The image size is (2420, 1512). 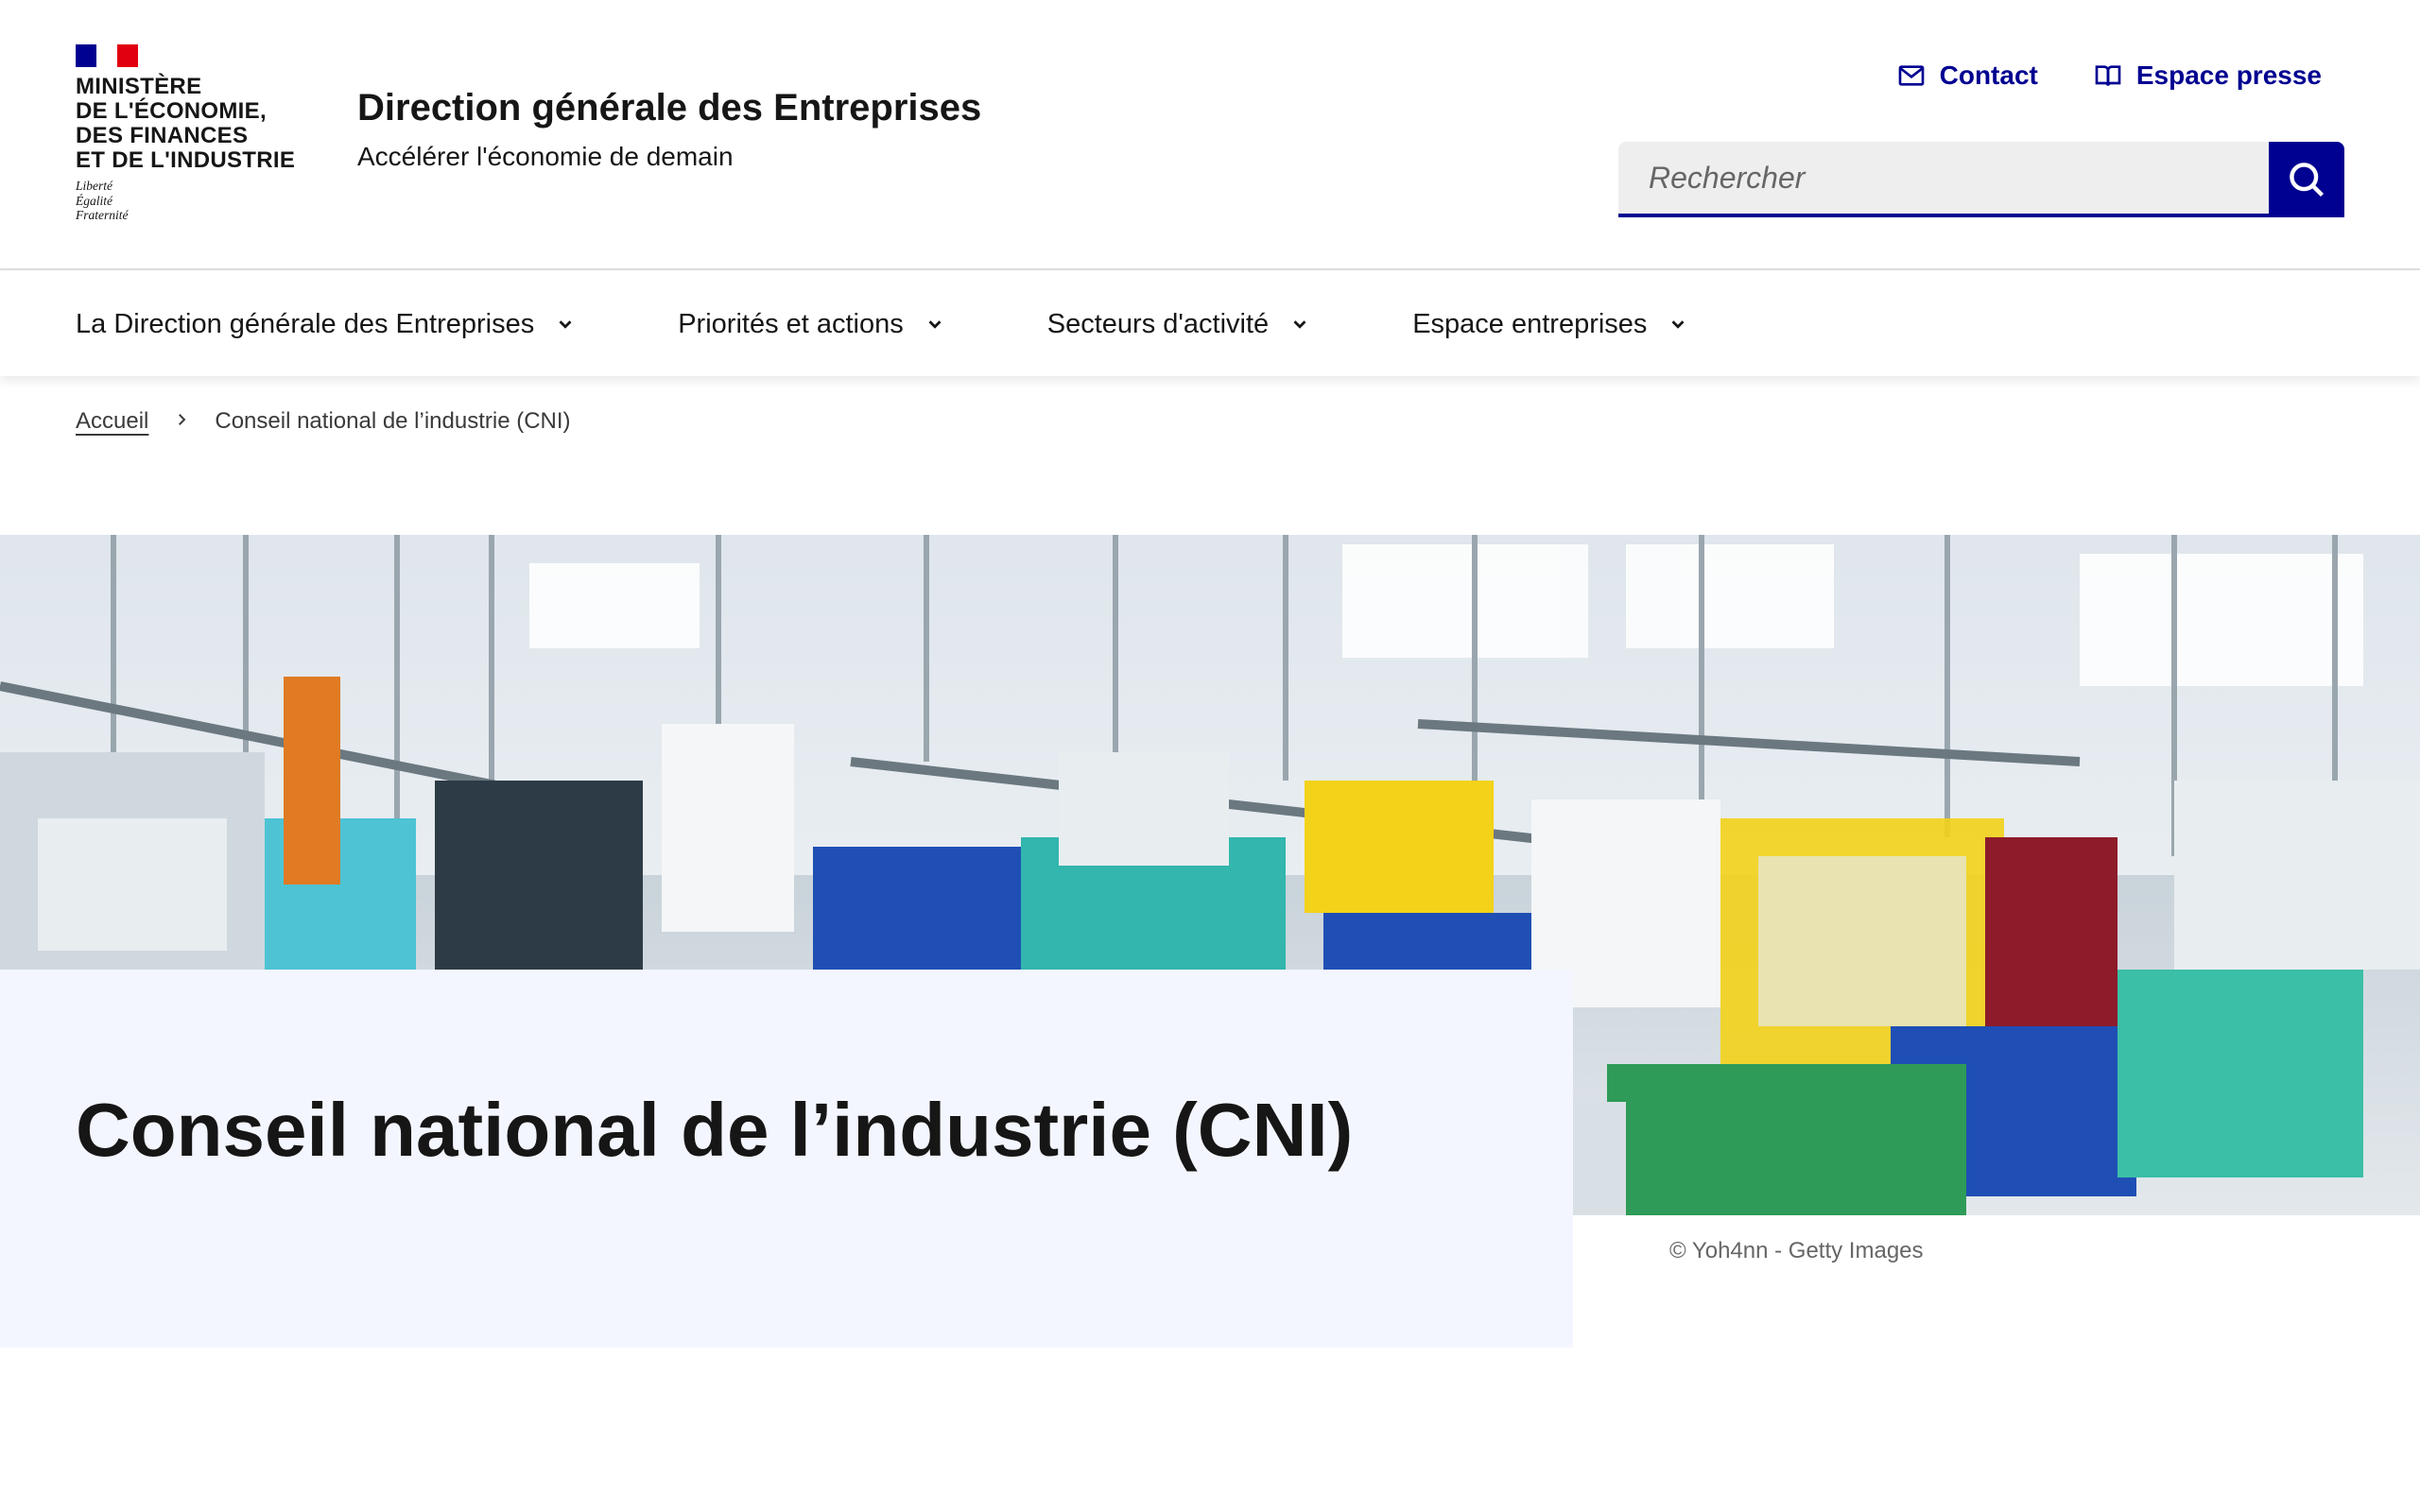 I want to click on nav-item-business-space: Espace entreprises, so click(x=1550, y=324).